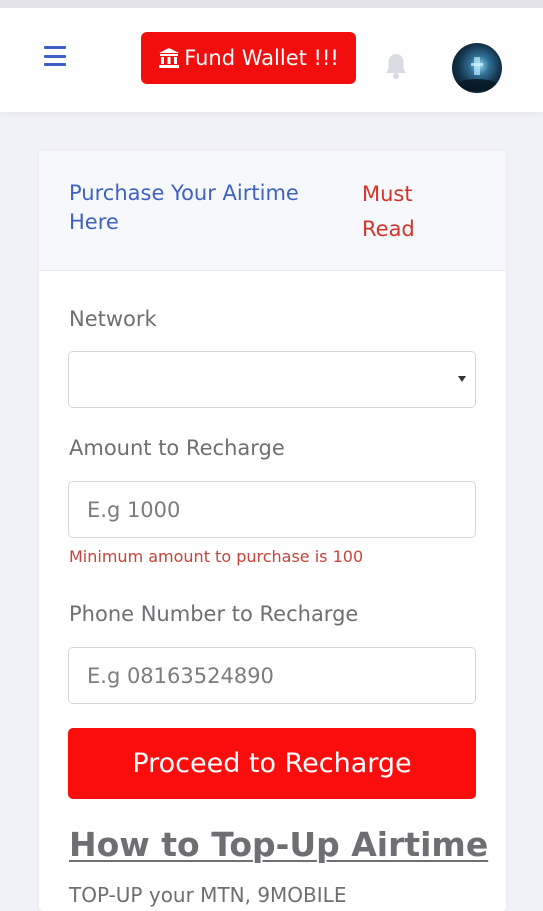 This screenshot has width=543, height=911. I want to click on bank-icon, so click(169, 58).